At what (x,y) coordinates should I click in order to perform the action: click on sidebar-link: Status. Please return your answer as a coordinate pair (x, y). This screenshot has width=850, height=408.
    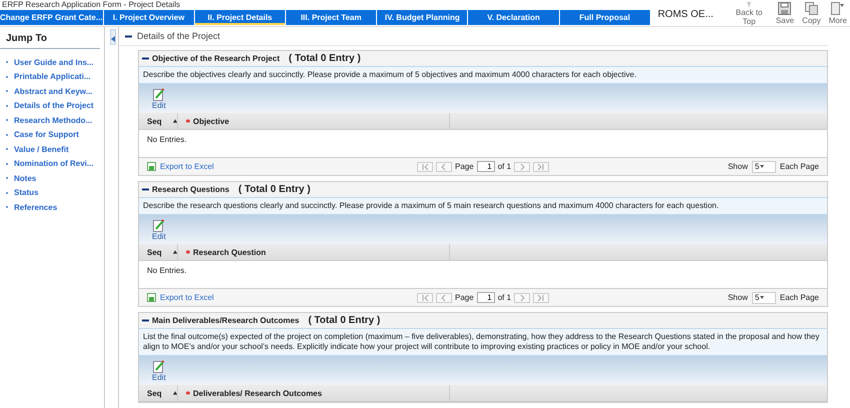
    Looking at the image, I should click on (26, 193).